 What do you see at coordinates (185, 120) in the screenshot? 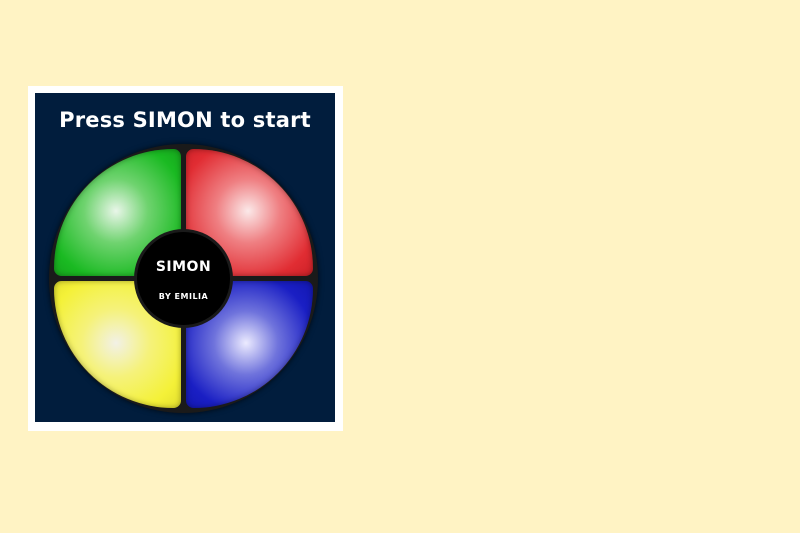
I see `status-text: Press SIMON to start` at bounding box center [185, 120].